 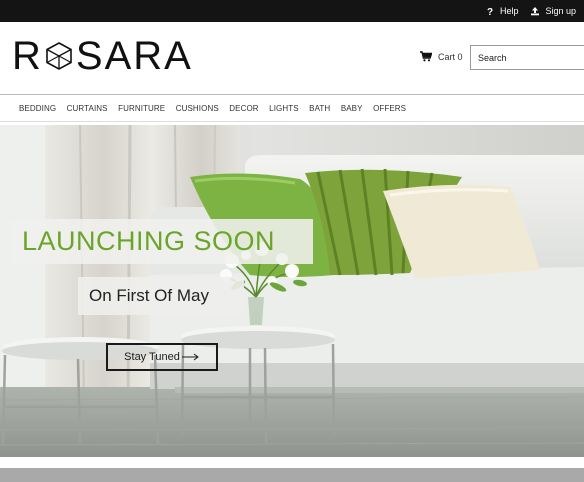 What do you see at coordinates (426, 56) in the screenshot?
I see `shopping-cart-icon` at bounding box center [426, 56].